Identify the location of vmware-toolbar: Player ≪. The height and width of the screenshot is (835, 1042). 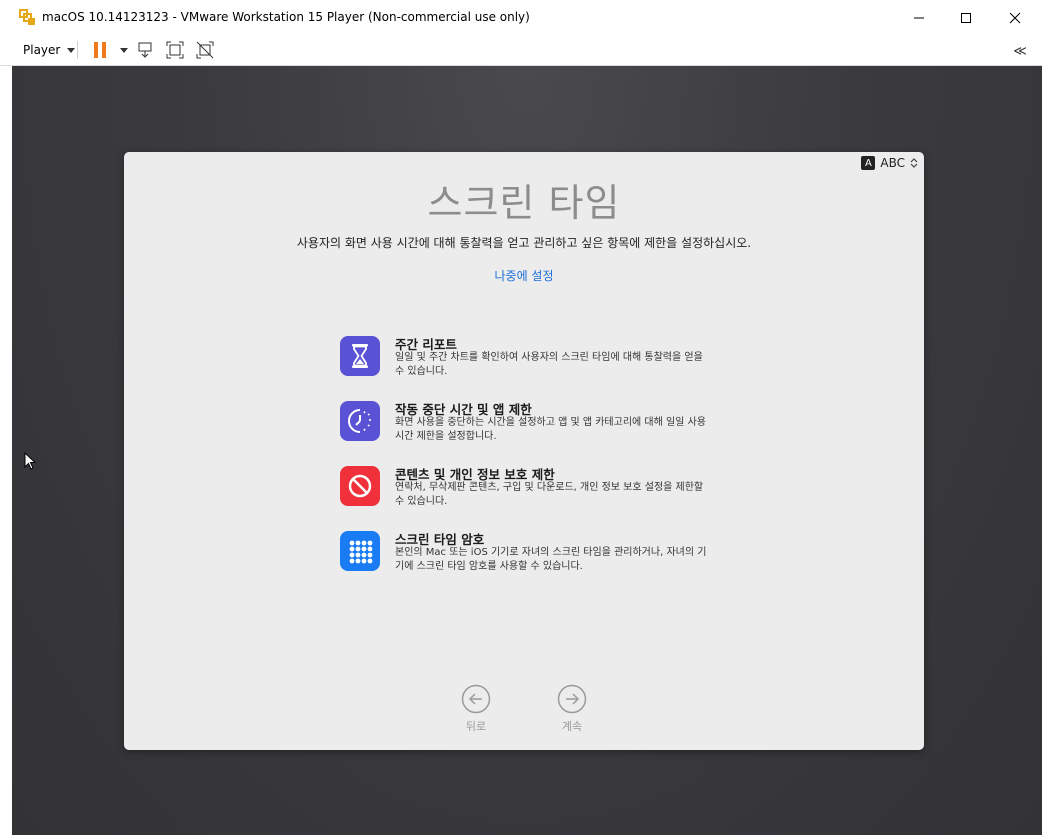
(521, 50).